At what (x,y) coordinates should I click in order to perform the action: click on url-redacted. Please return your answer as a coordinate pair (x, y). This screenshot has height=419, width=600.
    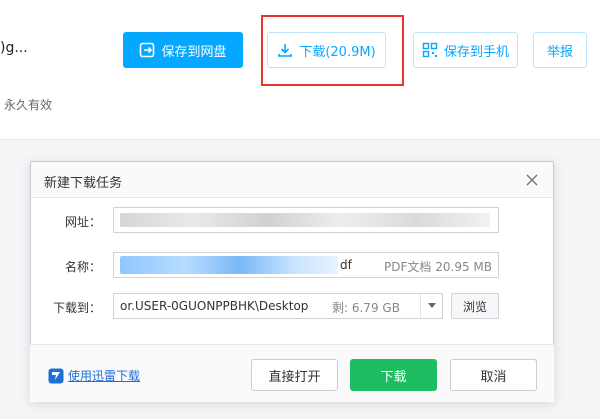
    Looking at the image, I should click on (305, 220).